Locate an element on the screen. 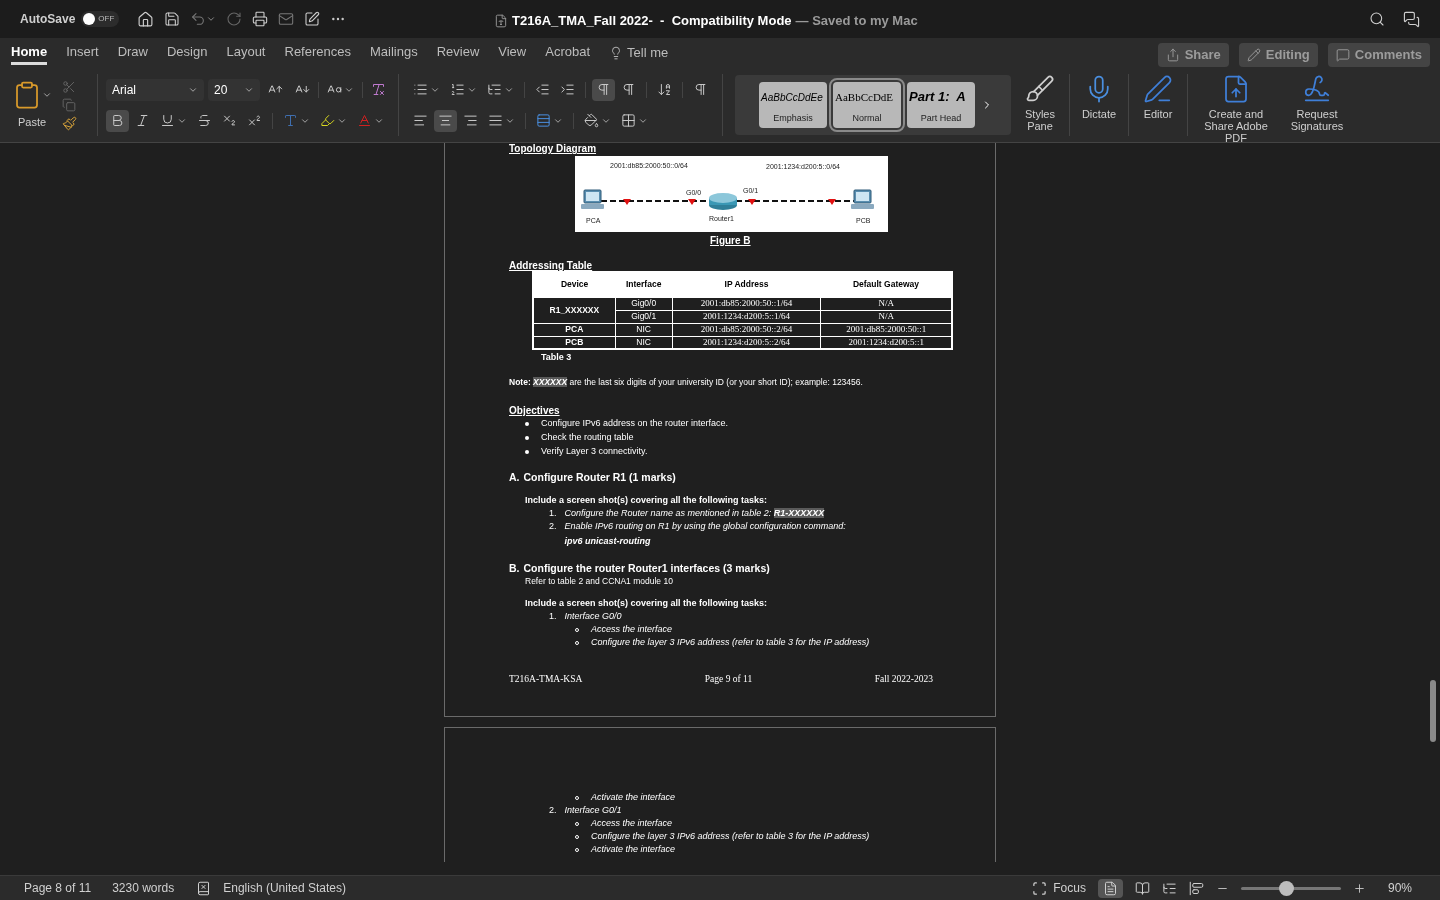  style-option: AaBbCcDdEe Emphasis is located at coordinates (793, 105).